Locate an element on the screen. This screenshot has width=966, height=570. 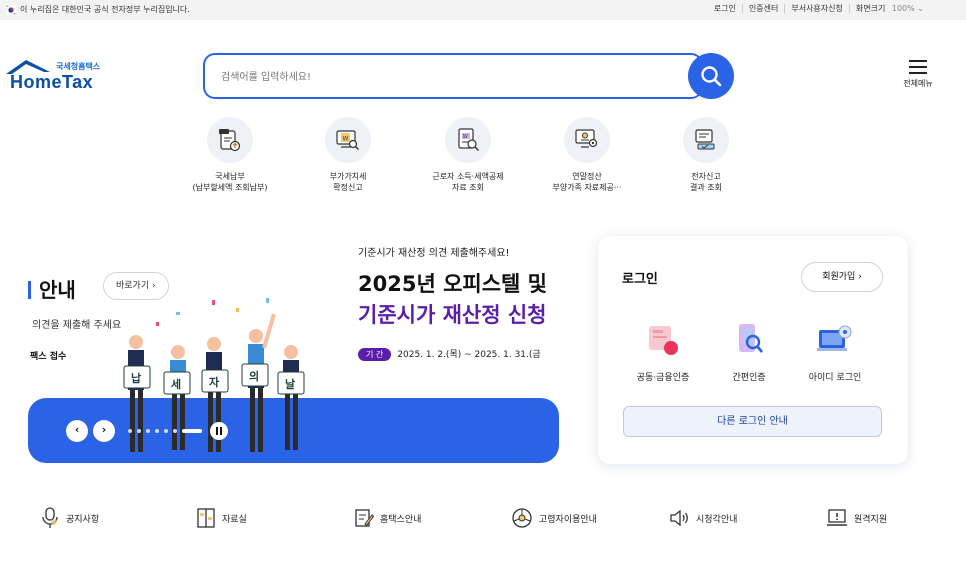
bottom-link-notice: 공지사항 is located at coordinates (69, 518).